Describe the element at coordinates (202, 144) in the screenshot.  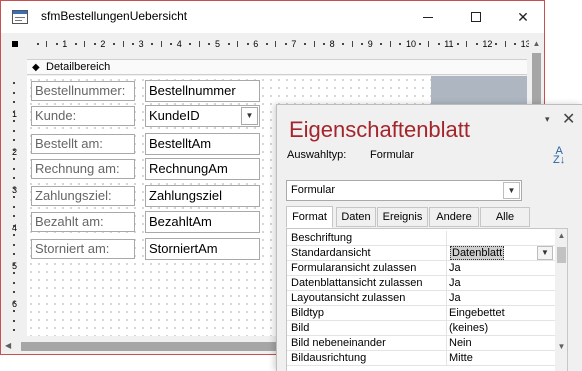
I see `control-textbox: BestelltAm` at that location.